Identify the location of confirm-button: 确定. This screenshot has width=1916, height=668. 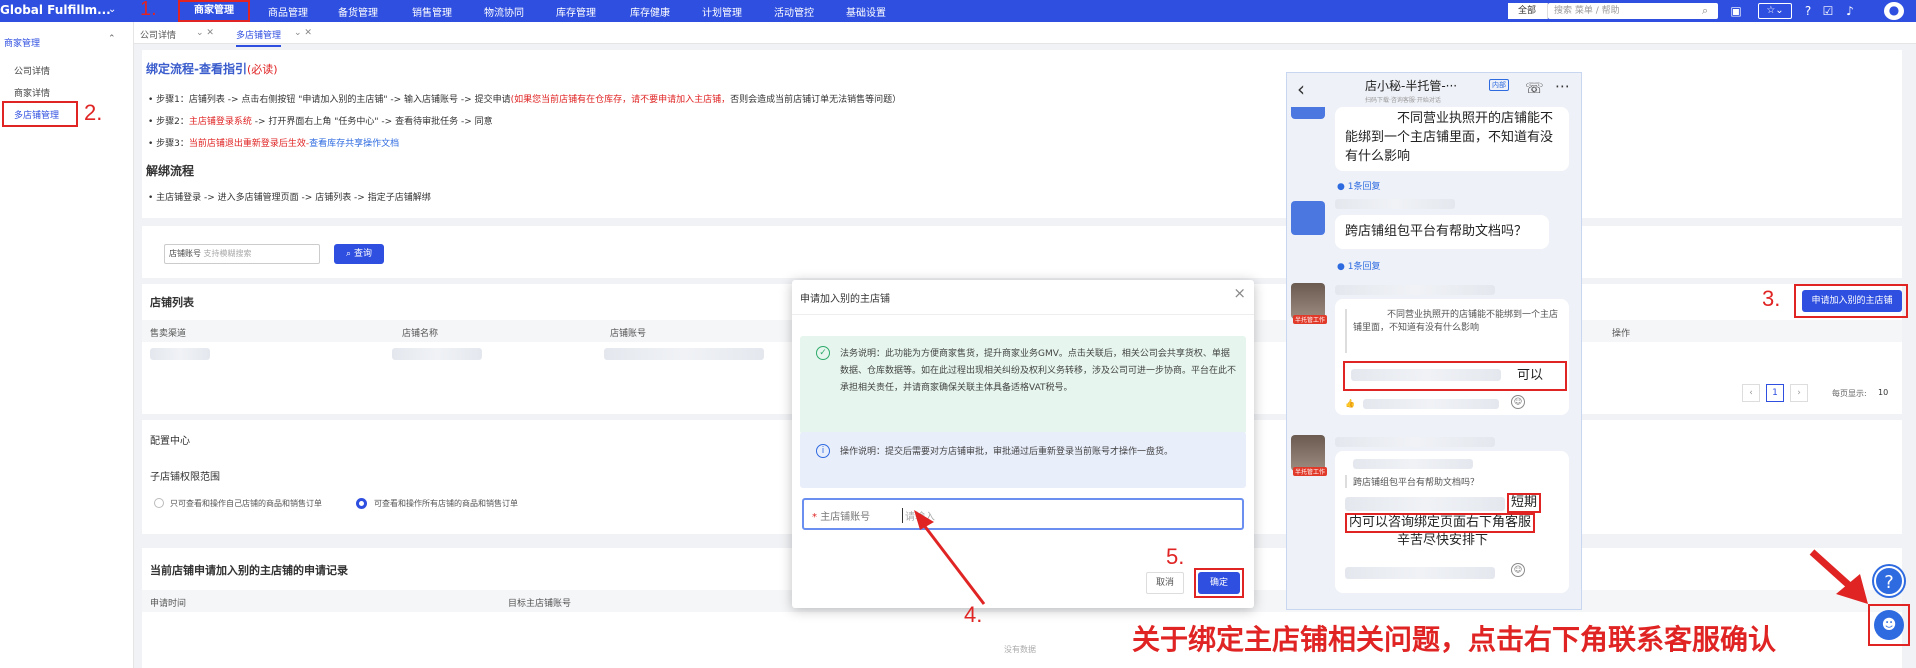
(1219, 583).